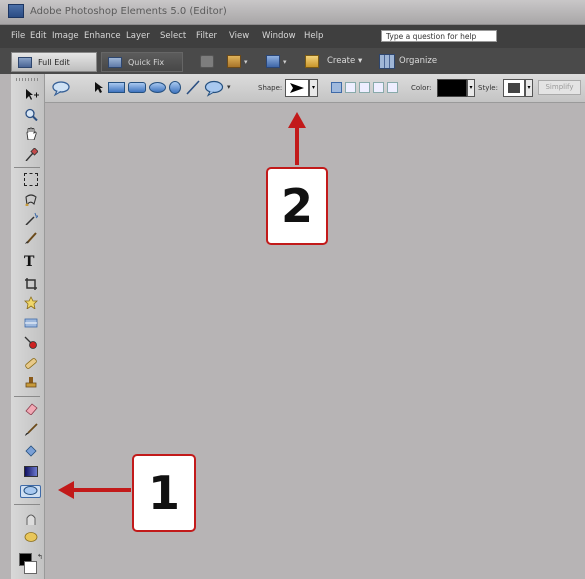 Image resolution: width=585 pixels, height=579 pixels. Describe the element at coordinates (297, 206) in the screenshot. I see `callout-2: 2` at that location.